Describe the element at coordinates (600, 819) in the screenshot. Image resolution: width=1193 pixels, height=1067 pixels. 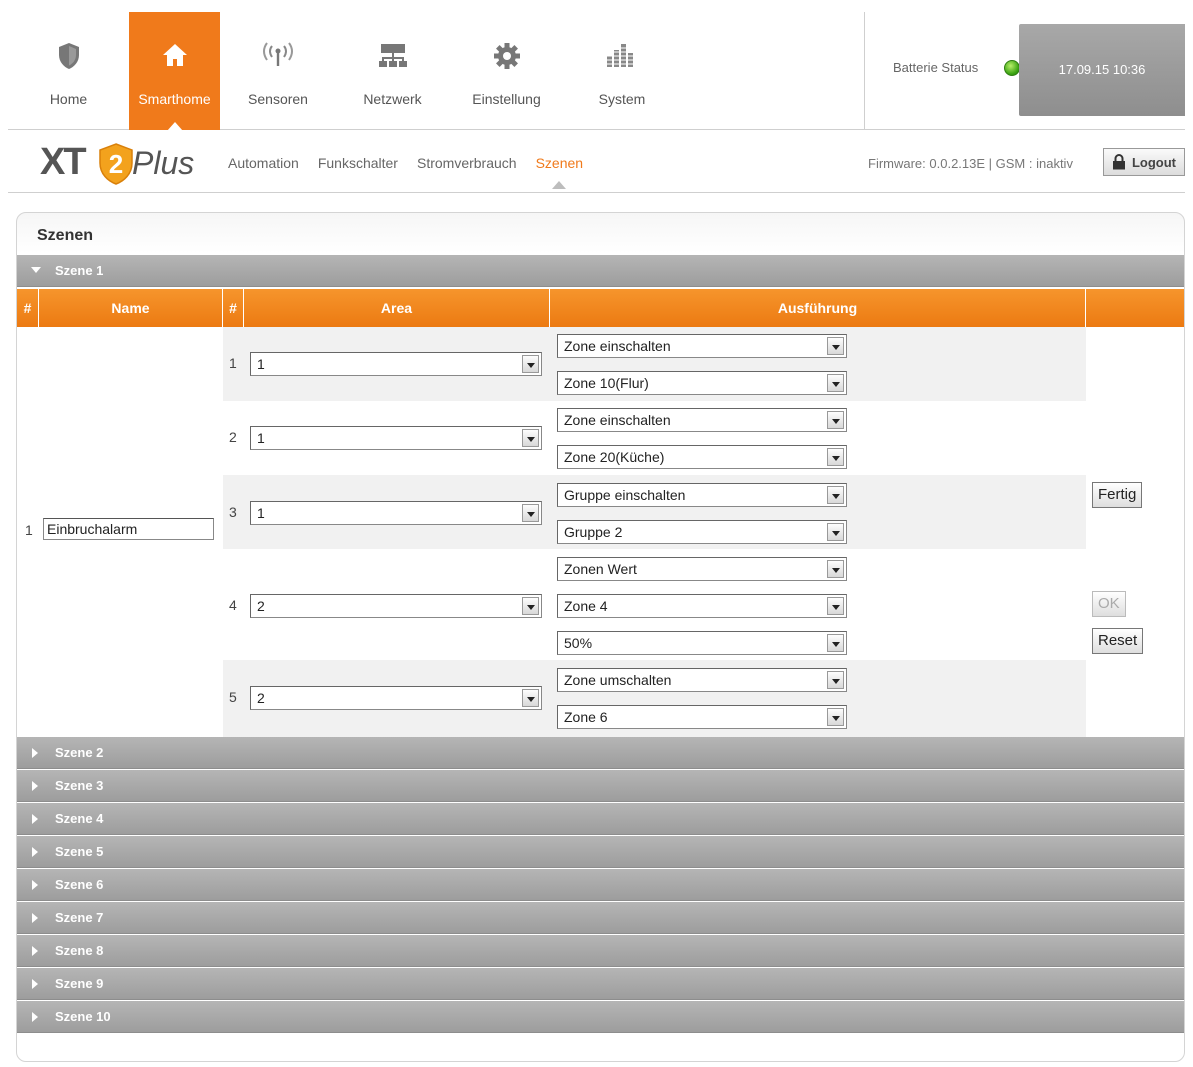
I see `accordion-szene-4: Szene 4` at that location.